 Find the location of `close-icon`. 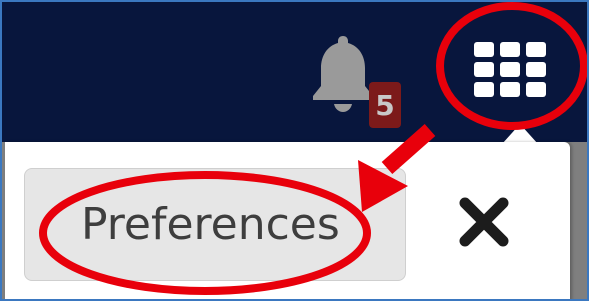

close-icon is located at coordinates (484, 222).